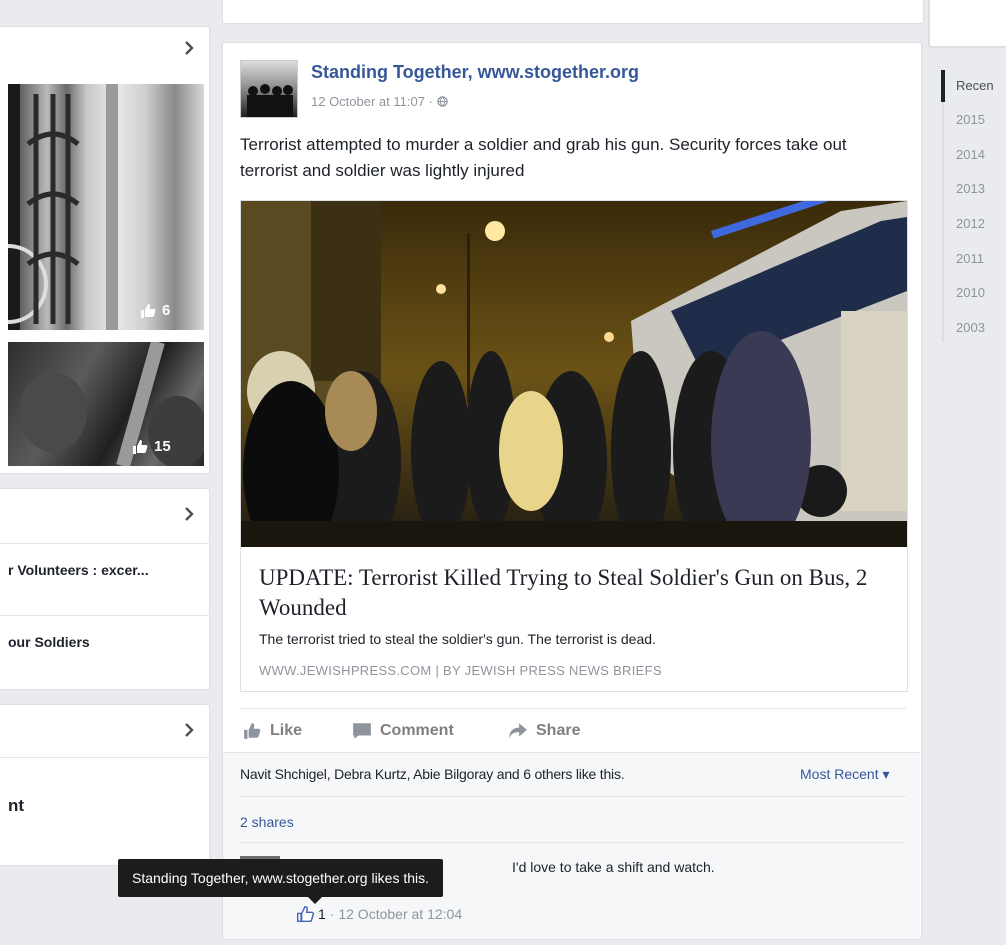 Image resolution: width=1006 pixels, height=945 pixels. I want to click on left-links-card, so click(105, 589).